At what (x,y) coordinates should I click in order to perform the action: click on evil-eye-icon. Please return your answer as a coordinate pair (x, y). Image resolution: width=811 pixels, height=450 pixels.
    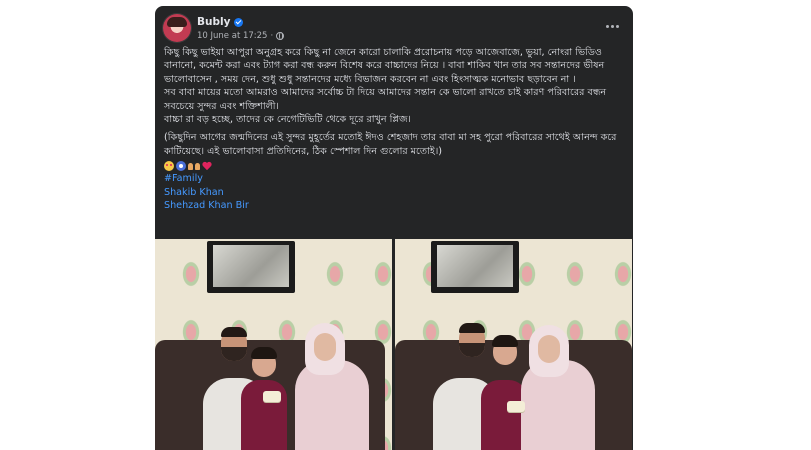
    Looking at the image, I should click on (181, 165).